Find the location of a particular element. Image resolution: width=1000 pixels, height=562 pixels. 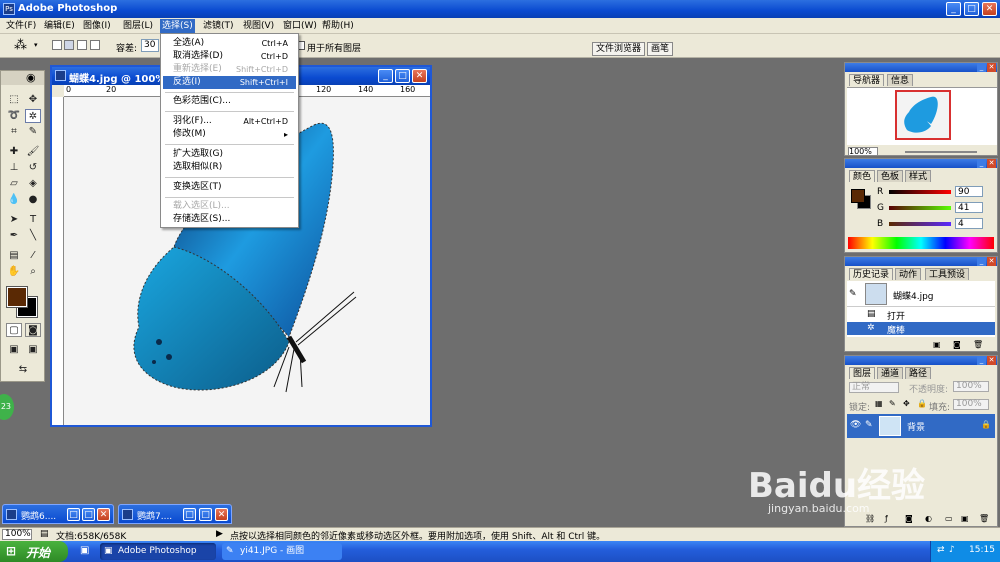

new-selection-icon is located at coordinates (57, 45).